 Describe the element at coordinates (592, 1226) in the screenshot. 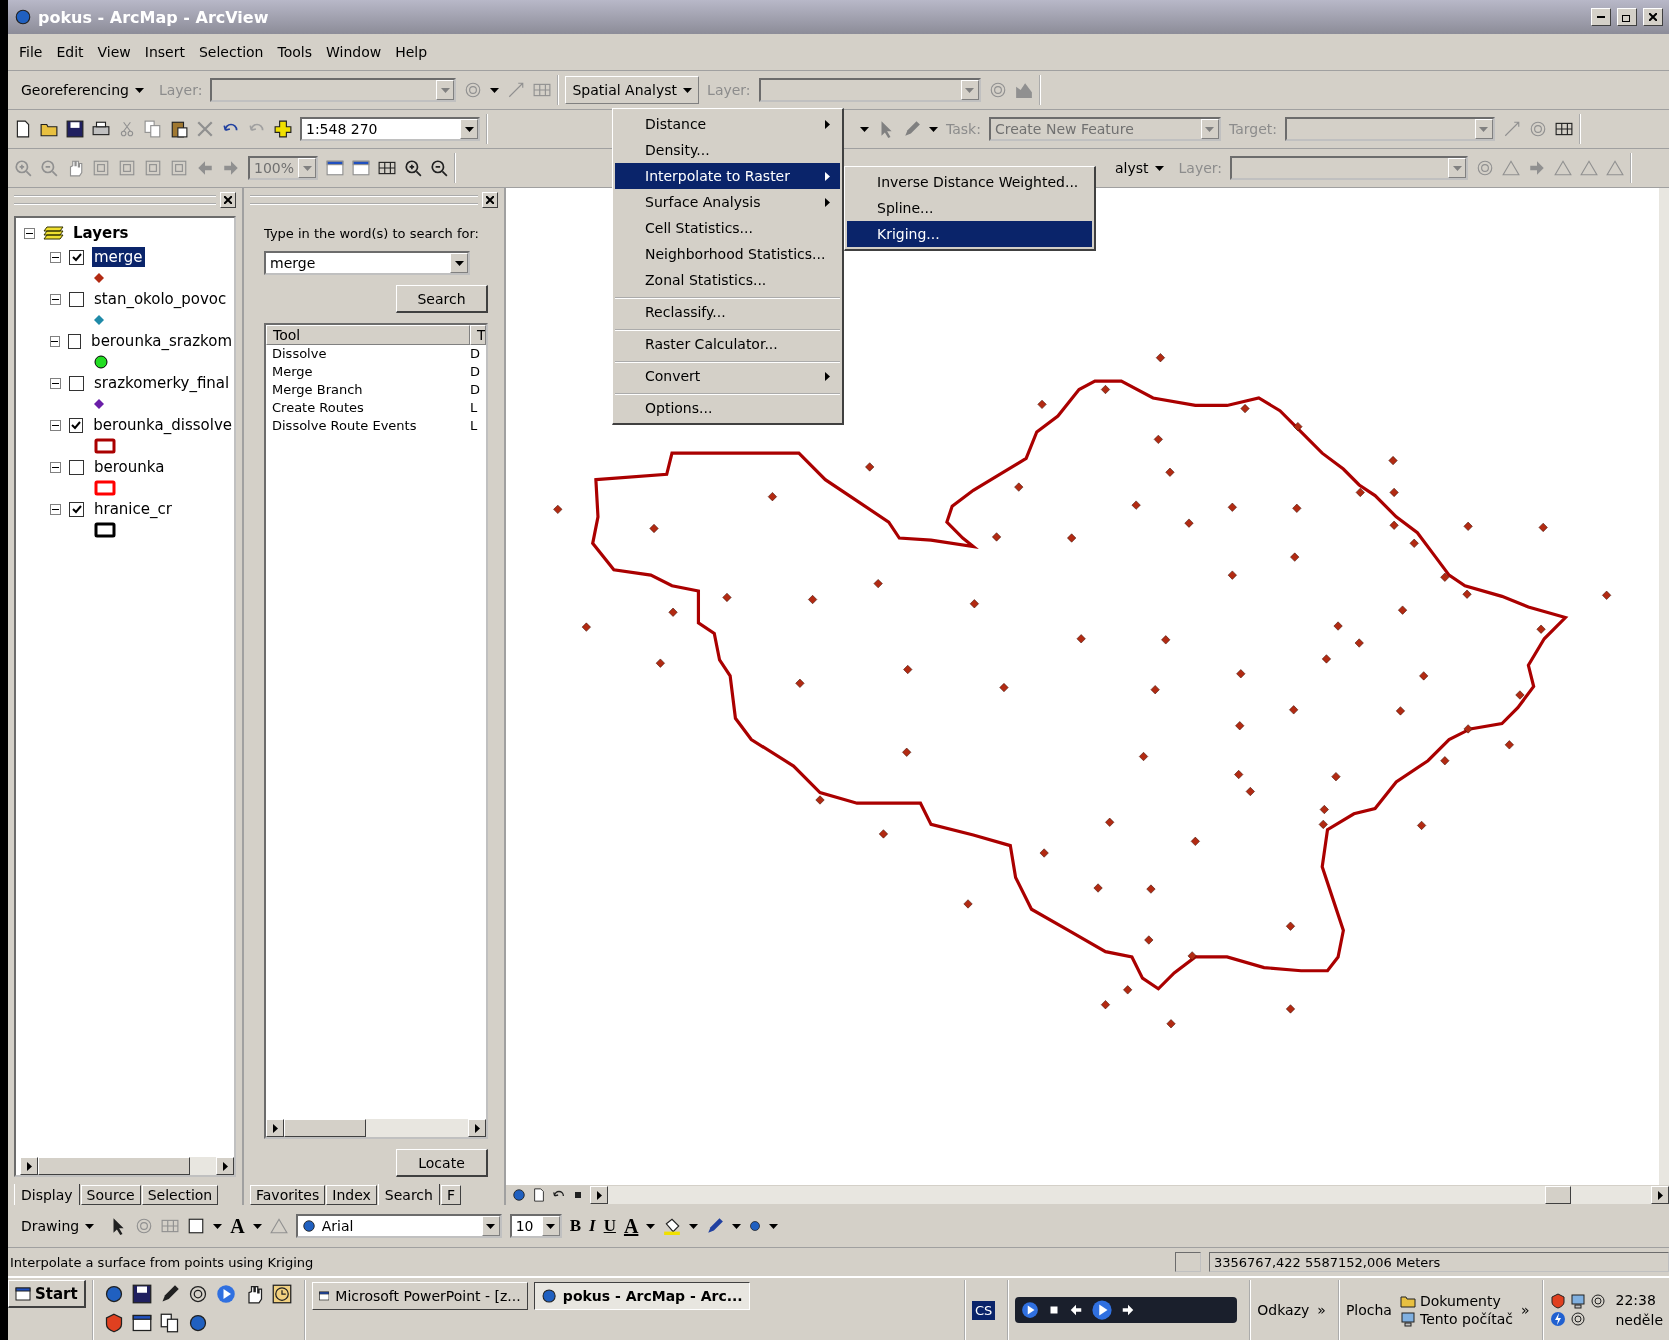

I see `italic-button: I` at that location.